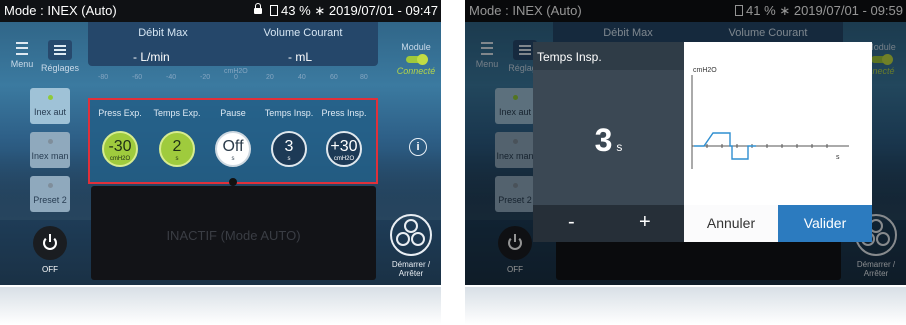 The image size is (906, 325). What do you see at coordinates (177, 146) in the screenshot?
I see `temps-exp-value: 2` at bounding box center [177, 146].